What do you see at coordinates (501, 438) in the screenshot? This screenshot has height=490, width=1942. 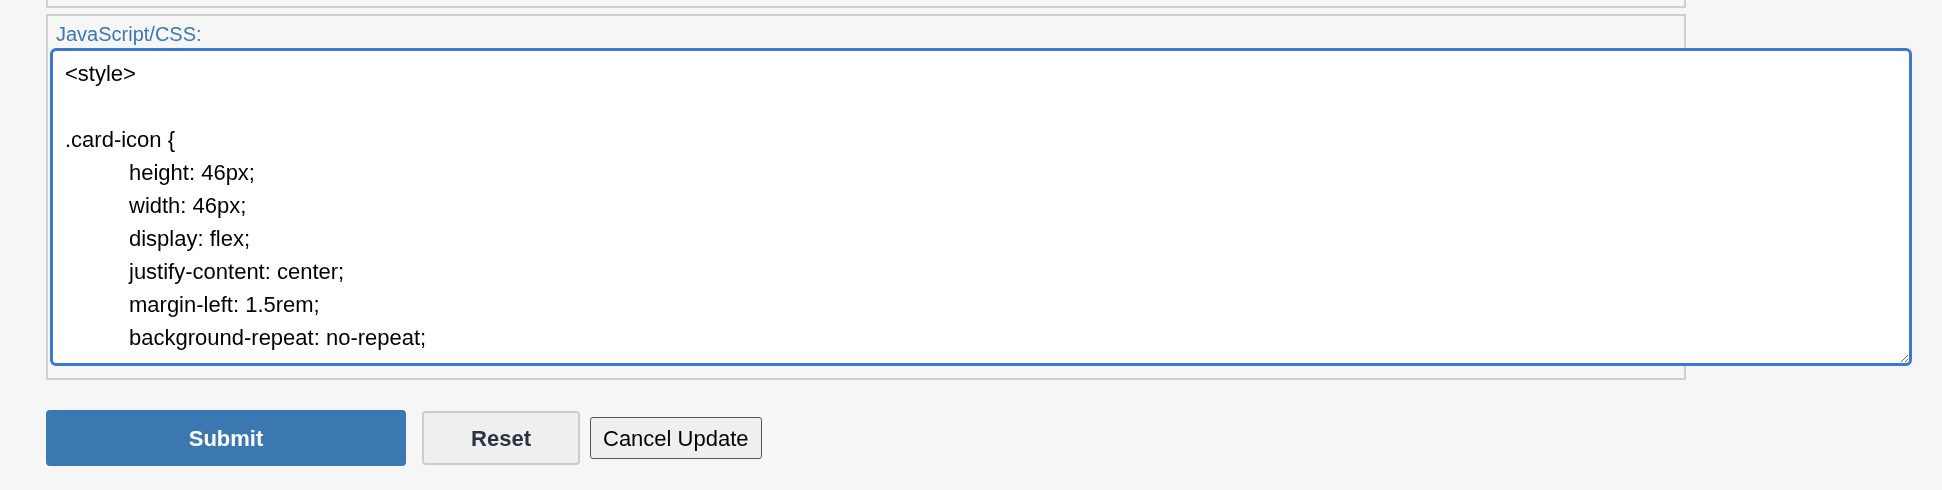 I see `reset-button: Reset` at bounding box center [501, 438].